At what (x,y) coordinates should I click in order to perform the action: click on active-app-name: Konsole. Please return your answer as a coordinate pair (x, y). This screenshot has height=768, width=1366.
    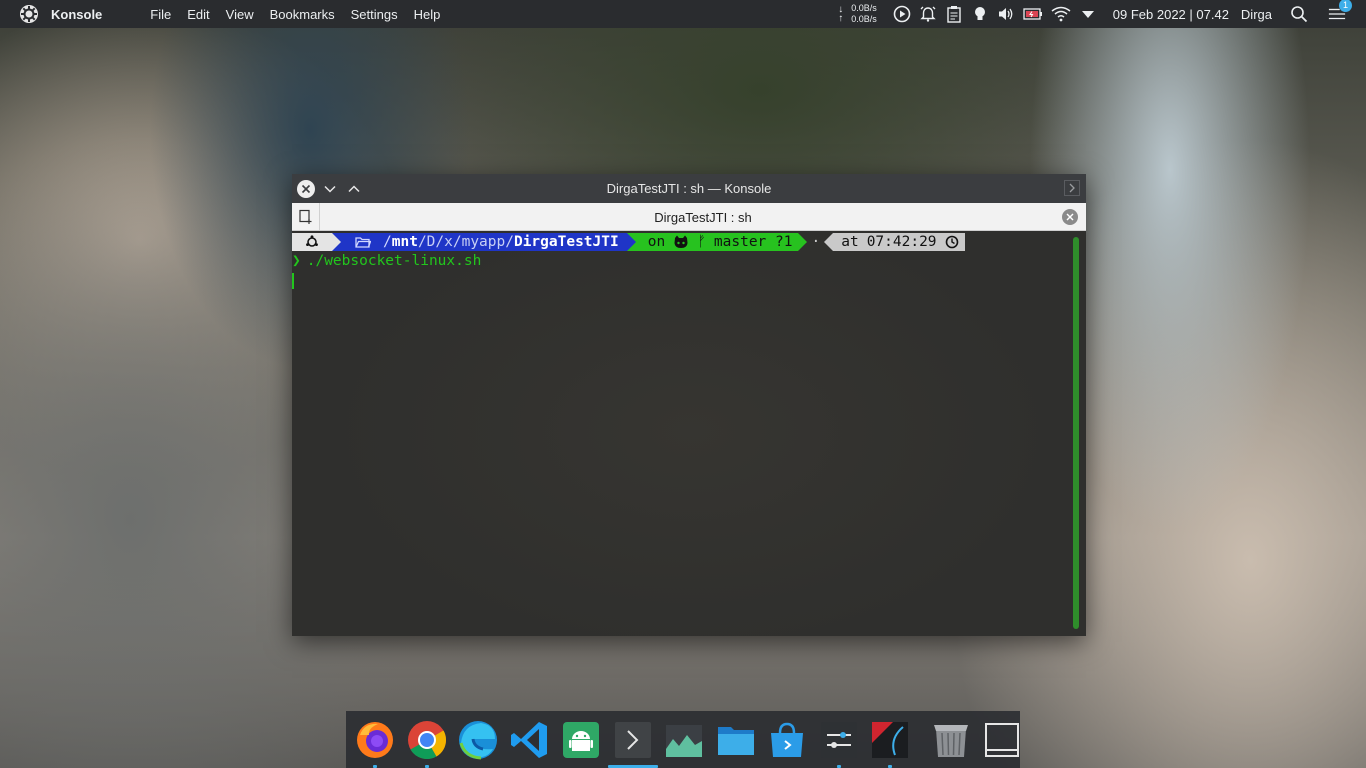
    Looking at the image, I should click on (77, 14).